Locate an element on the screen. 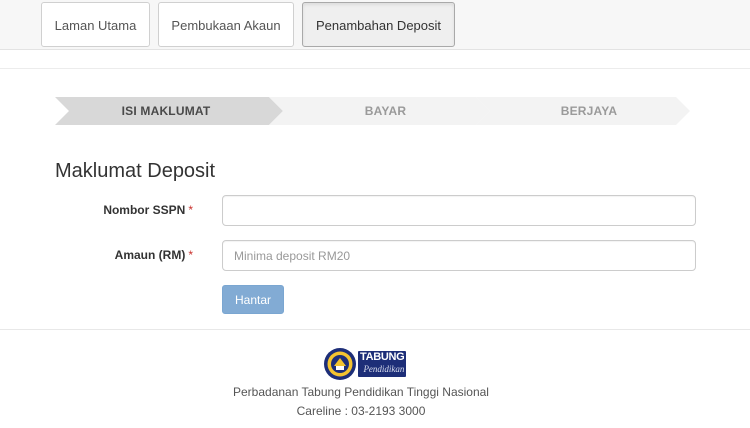 The image size is (750, 428). logo-wordmark: TABUNG Pendidikan is located at coordinates (382, 364).